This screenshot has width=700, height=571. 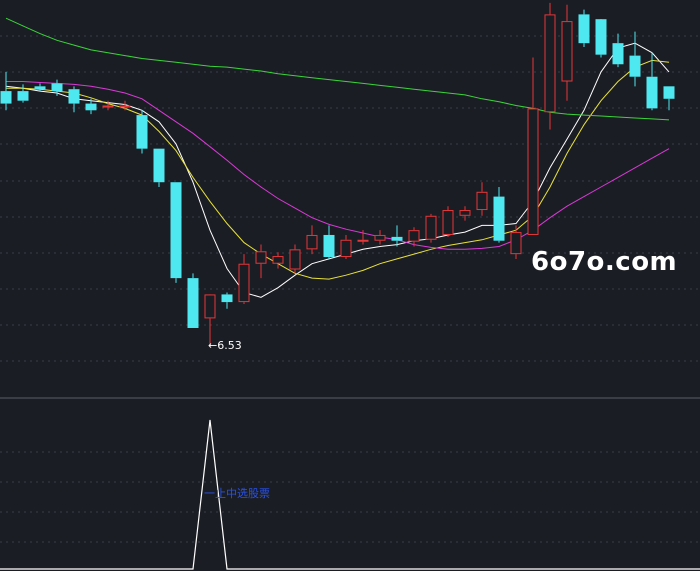 What do you see at coordinates (237, 493) in the screenshot?
I see `signal-label: 一止中选股票` at bounding box center [237, 493].